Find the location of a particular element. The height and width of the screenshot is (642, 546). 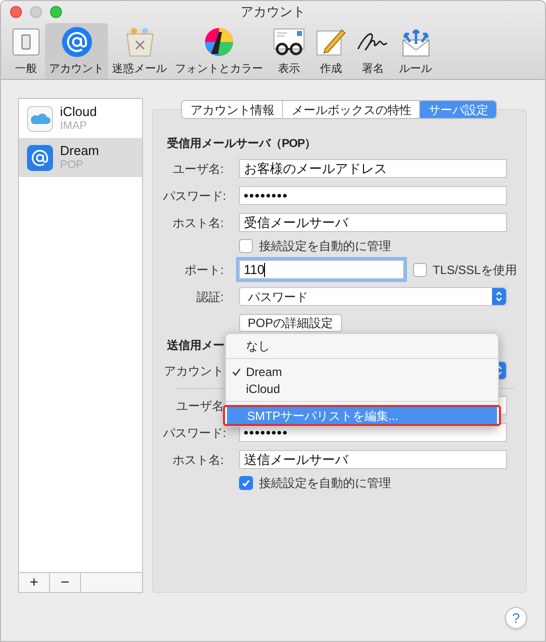

toolbar-item: 一般 is located at coordinates (26, 51).